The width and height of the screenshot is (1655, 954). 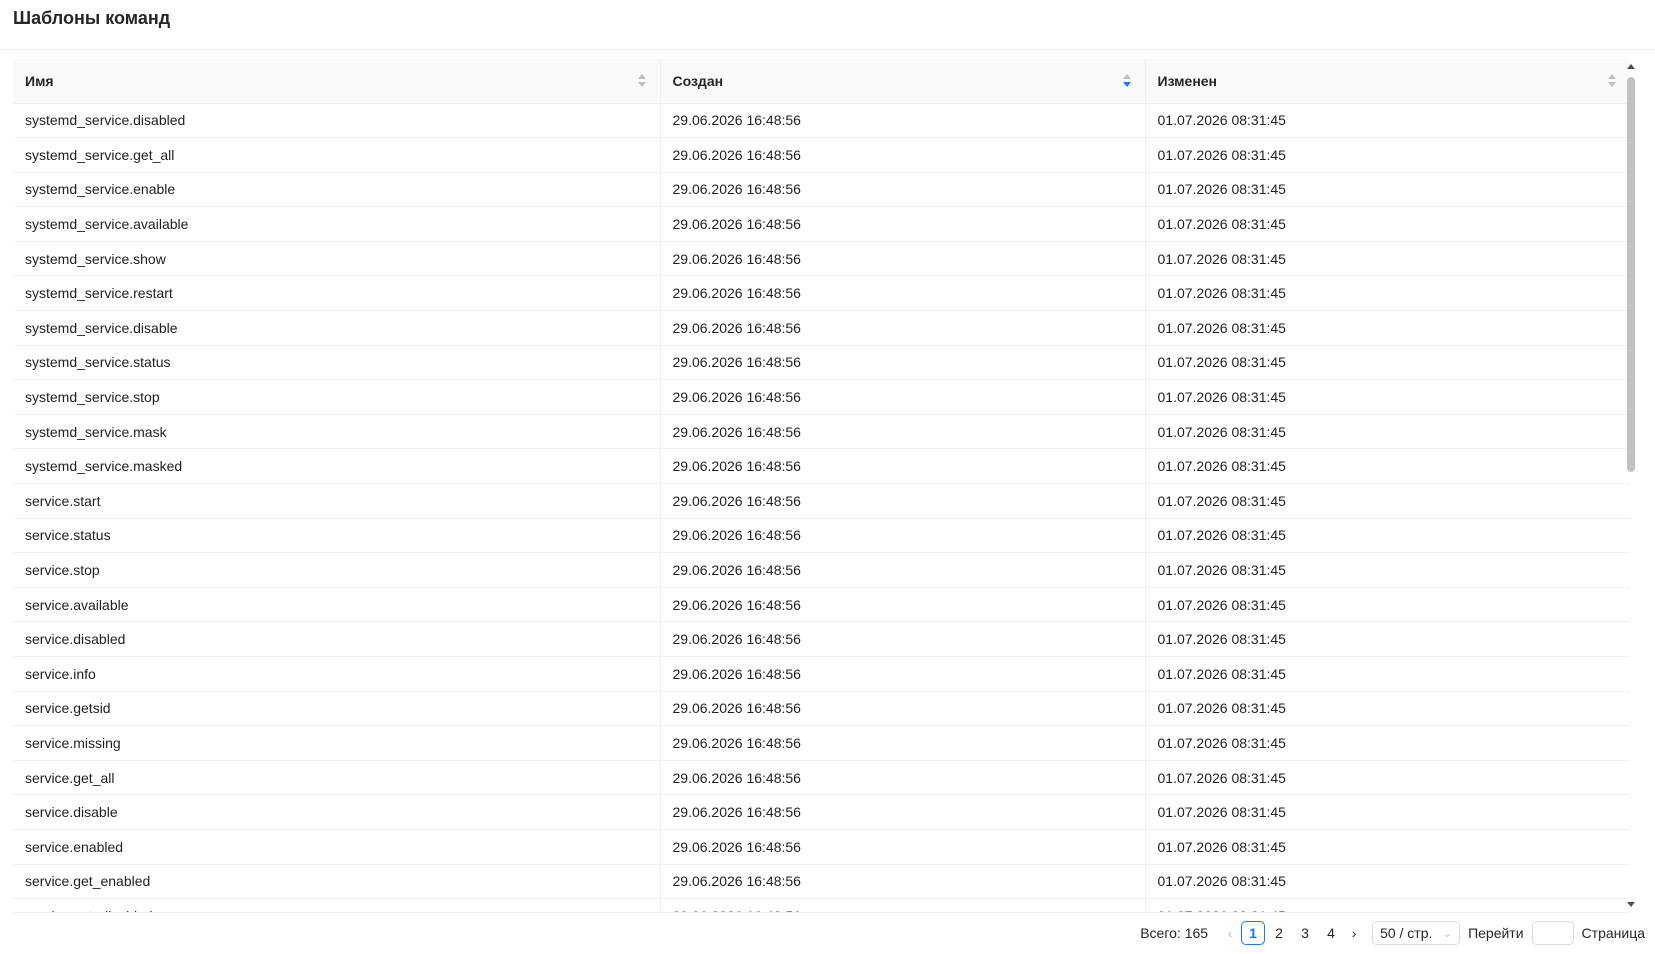 I want to click on title-divider, so click(x=827, y=49).